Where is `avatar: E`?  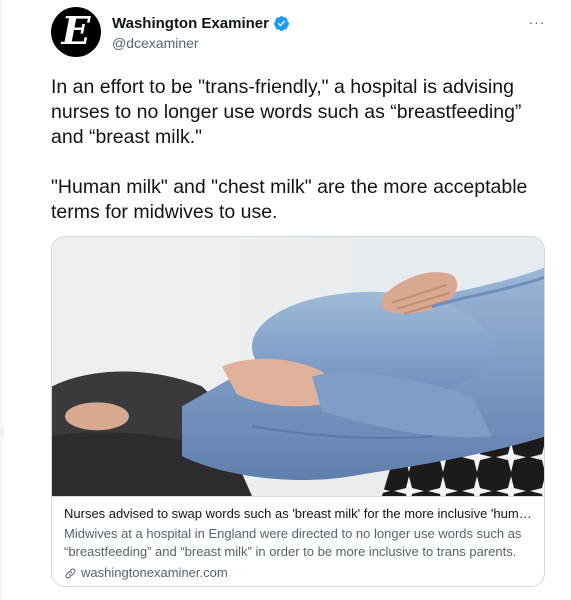 avatar: E is located at coordinates (76, 32).